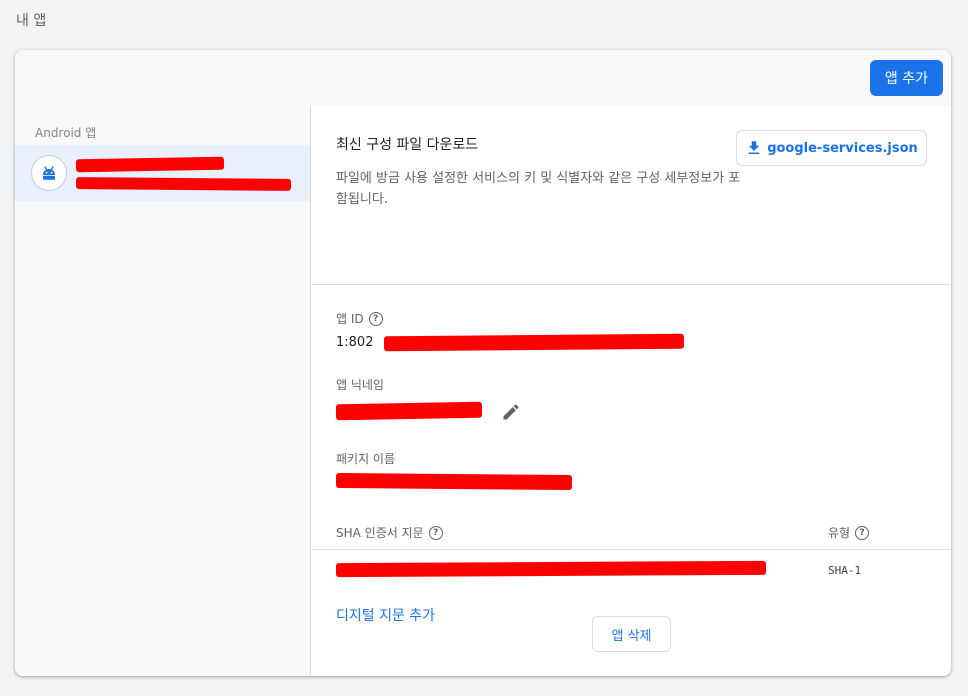 Image resolution: width=968 pixels, height=696 pixels. What do you see at coordinates (66, 133) in the screenshot?
I see `sidebar-platform-label: Android 앱` at bounding box center [66, 133].